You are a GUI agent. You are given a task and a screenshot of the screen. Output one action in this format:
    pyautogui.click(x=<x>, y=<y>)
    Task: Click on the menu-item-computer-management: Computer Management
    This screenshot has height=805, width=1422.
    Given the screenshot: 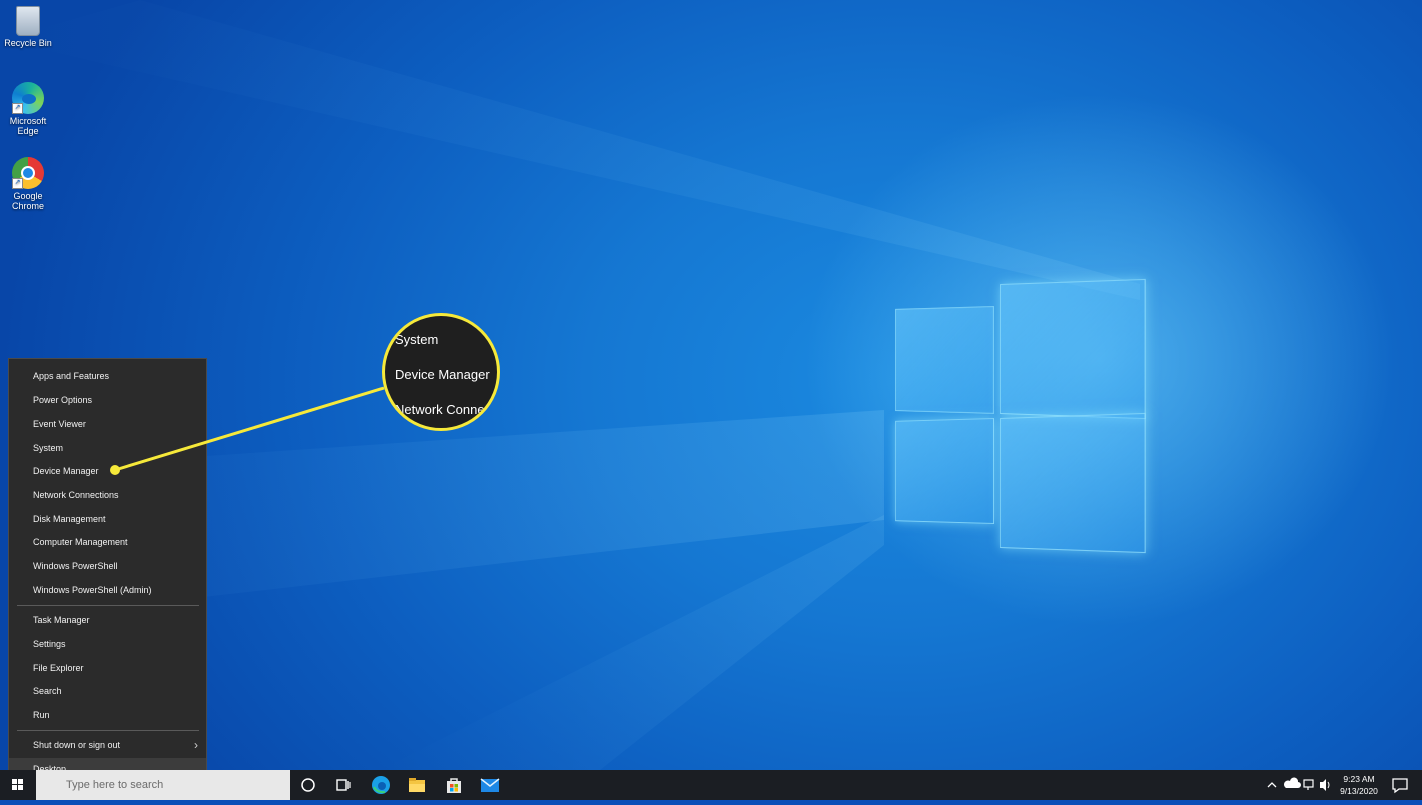 What is the action you would take?
    pyautogui.click(x=107, y=542)
    